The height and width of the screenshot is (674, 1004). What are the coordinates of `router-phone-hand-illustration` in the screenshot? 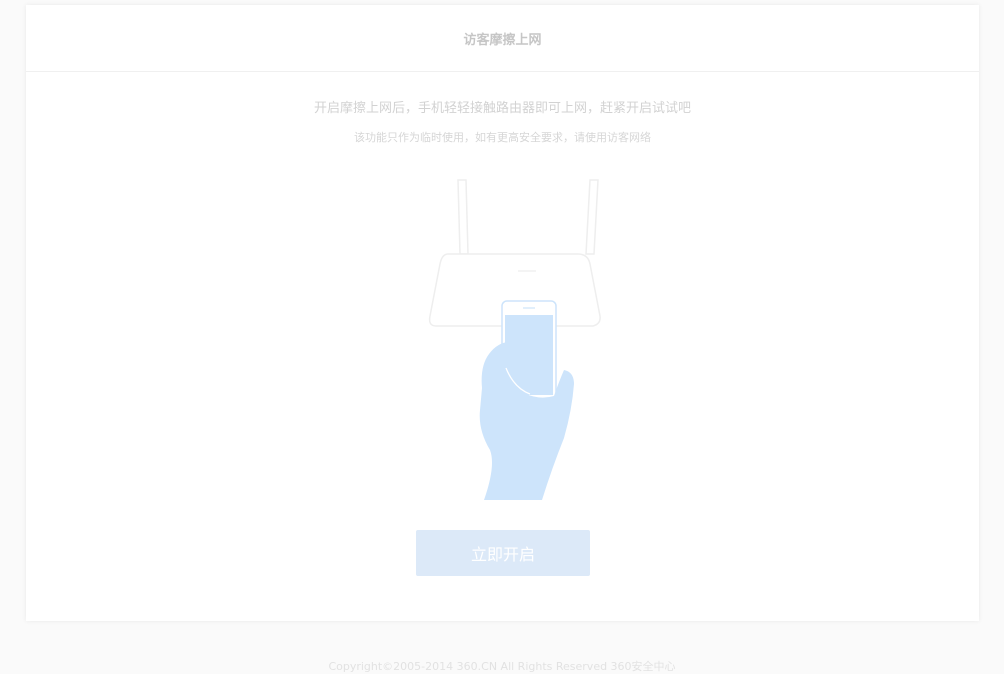 It's located at (502, 335).